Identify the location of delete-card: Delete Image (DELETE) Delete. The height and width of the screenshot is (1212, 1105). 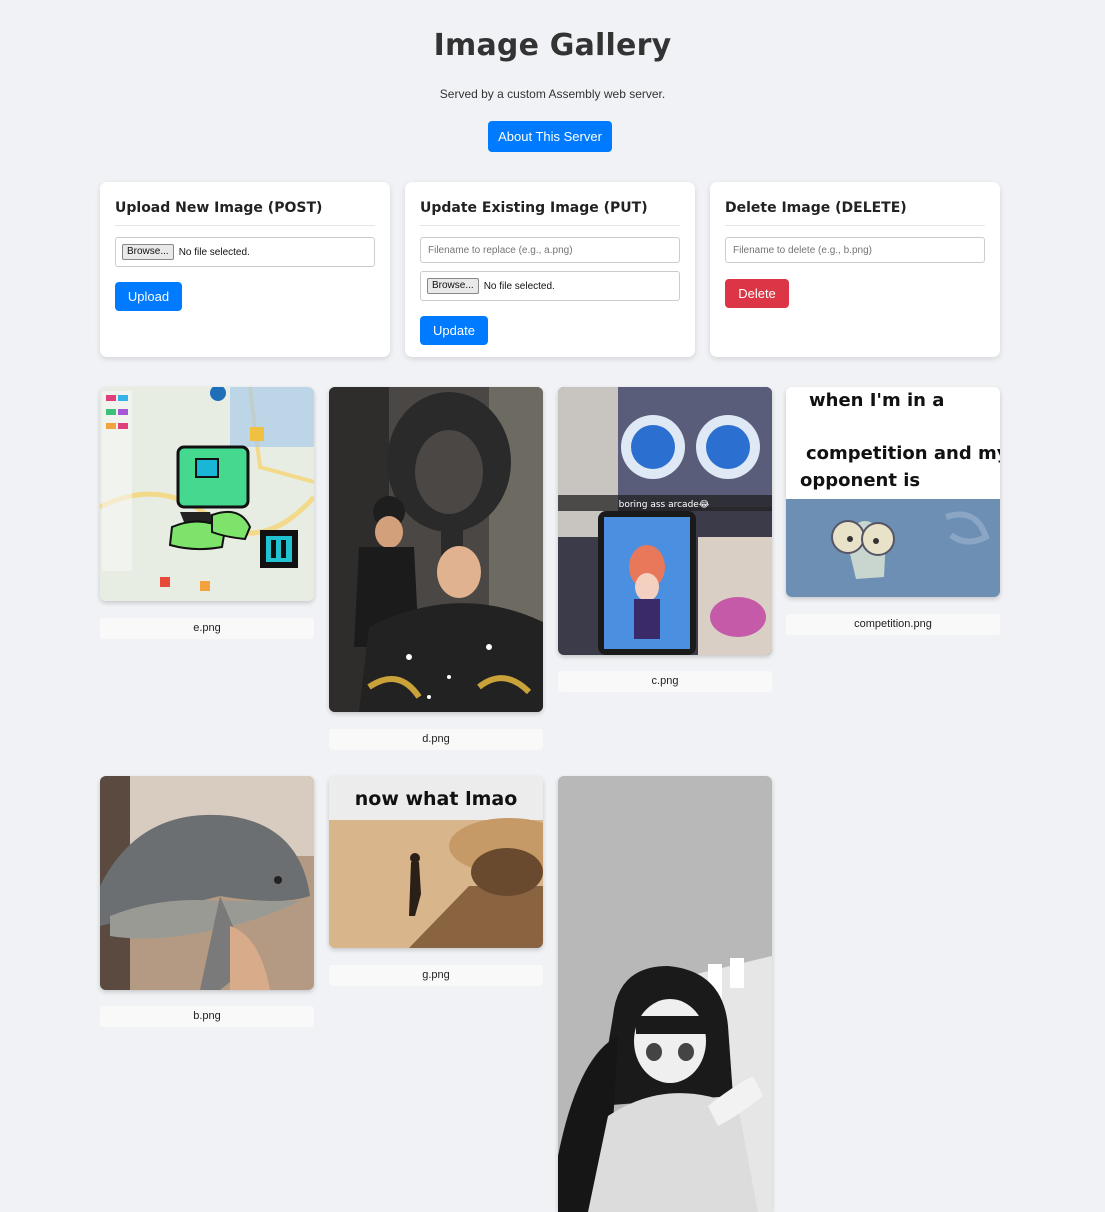
(855, 269).